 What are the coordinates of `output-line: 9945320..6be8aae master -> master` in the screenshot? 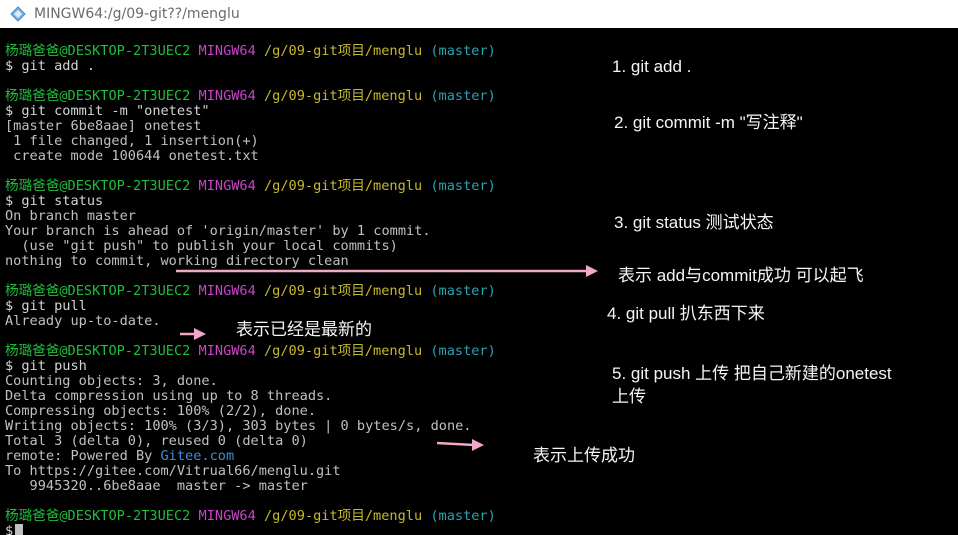 It's located at (156, 486).